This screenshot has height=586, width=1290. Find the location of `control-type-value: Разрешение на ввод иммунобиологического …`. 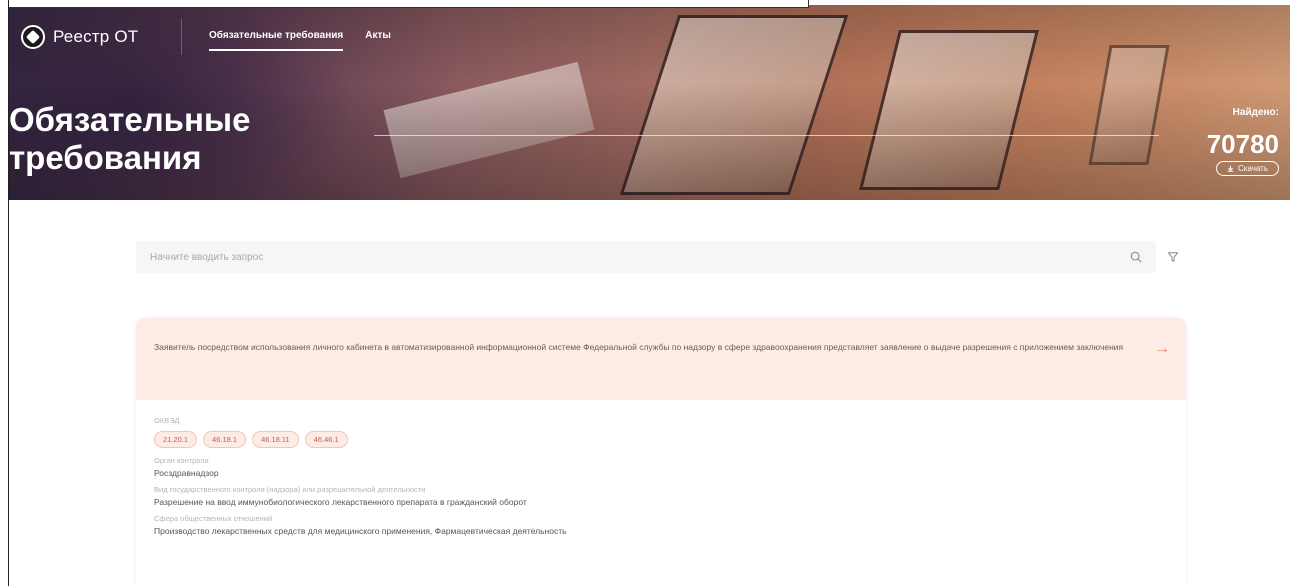

control-type-value: Разрешение на ввод иммунобиологического … is located at coordinates (340, 502).